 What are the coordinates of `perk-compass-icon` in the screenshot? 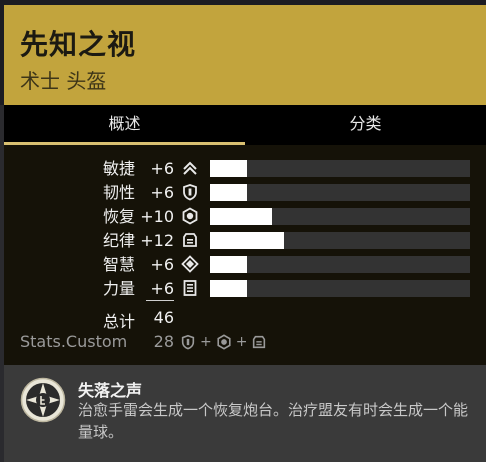 It's located at (43, 400).